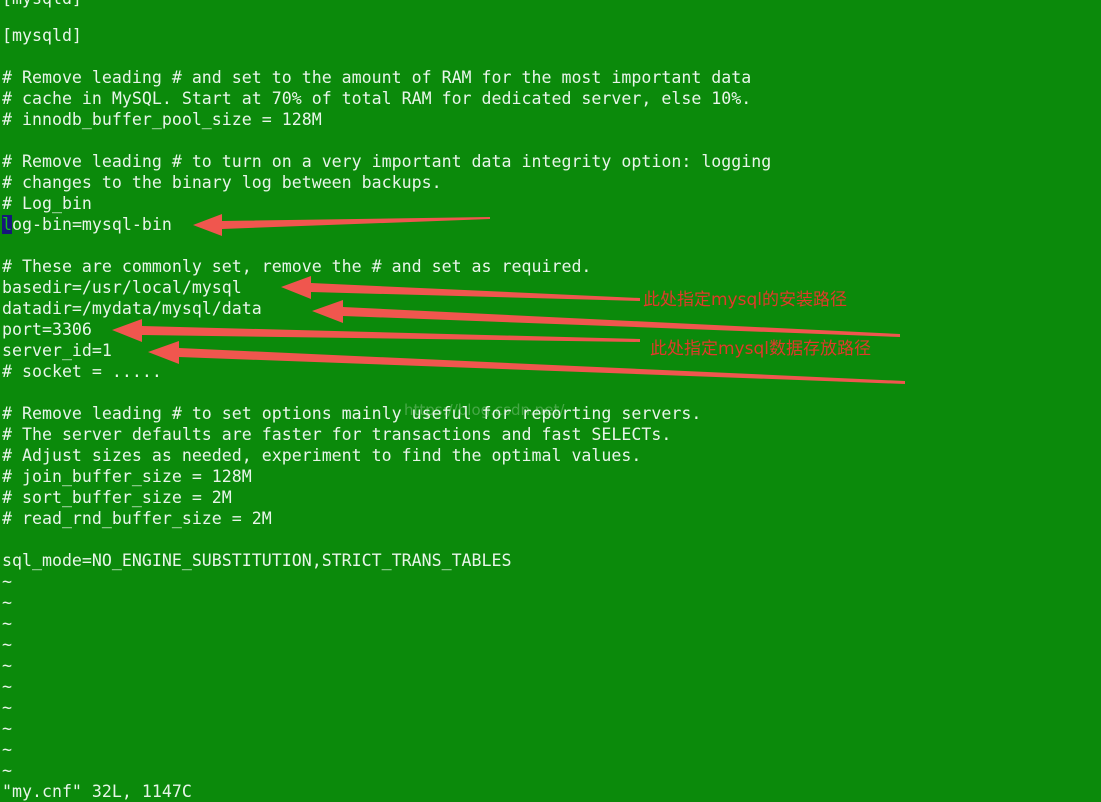  What do you see at coordinates (162, 119) in the screenshot?
I see `terminal-line-4: # innodb_buffer_pool_size = 128M` at bounding box center [162, 119].